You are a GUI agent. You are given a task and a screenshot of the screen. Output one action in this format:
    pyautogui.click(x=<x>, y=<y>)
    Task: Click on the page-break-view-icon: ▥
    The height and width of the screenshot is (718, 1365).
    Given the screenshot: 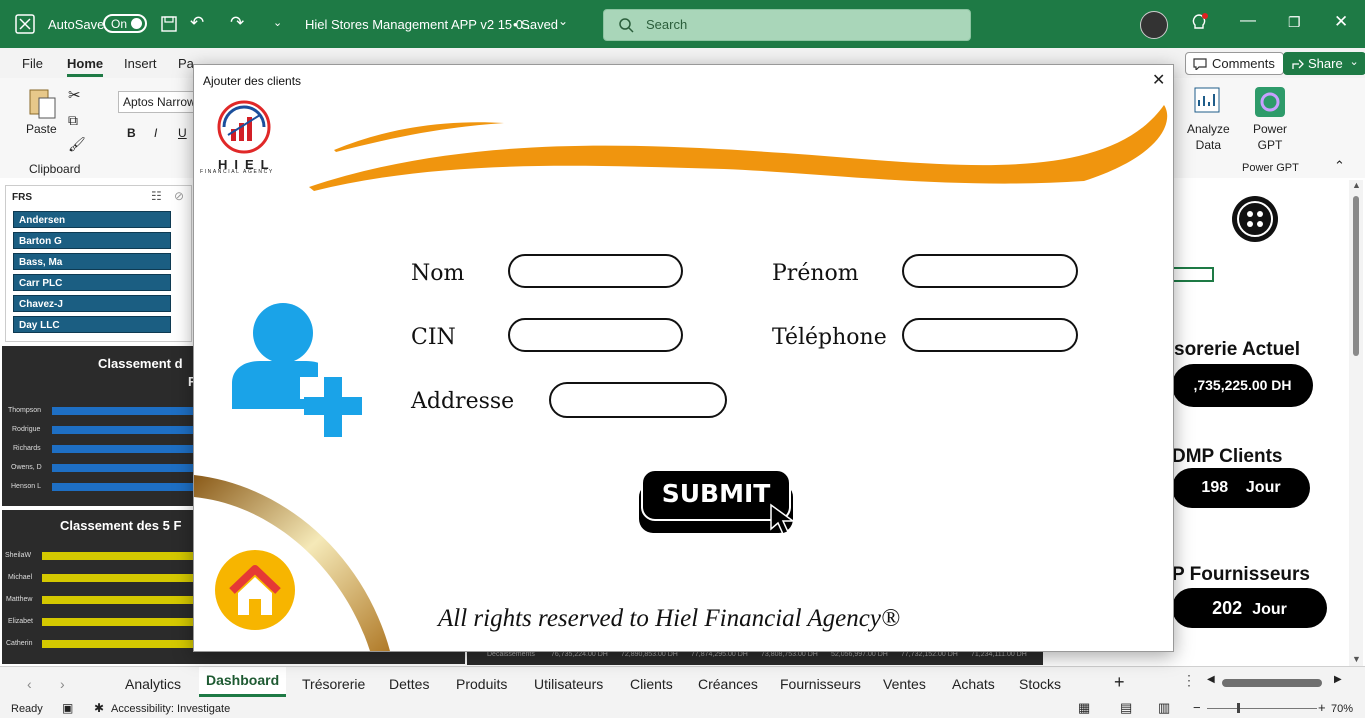 What is the action you would take?
    pyautogui.click(x=1164, y=708)
    